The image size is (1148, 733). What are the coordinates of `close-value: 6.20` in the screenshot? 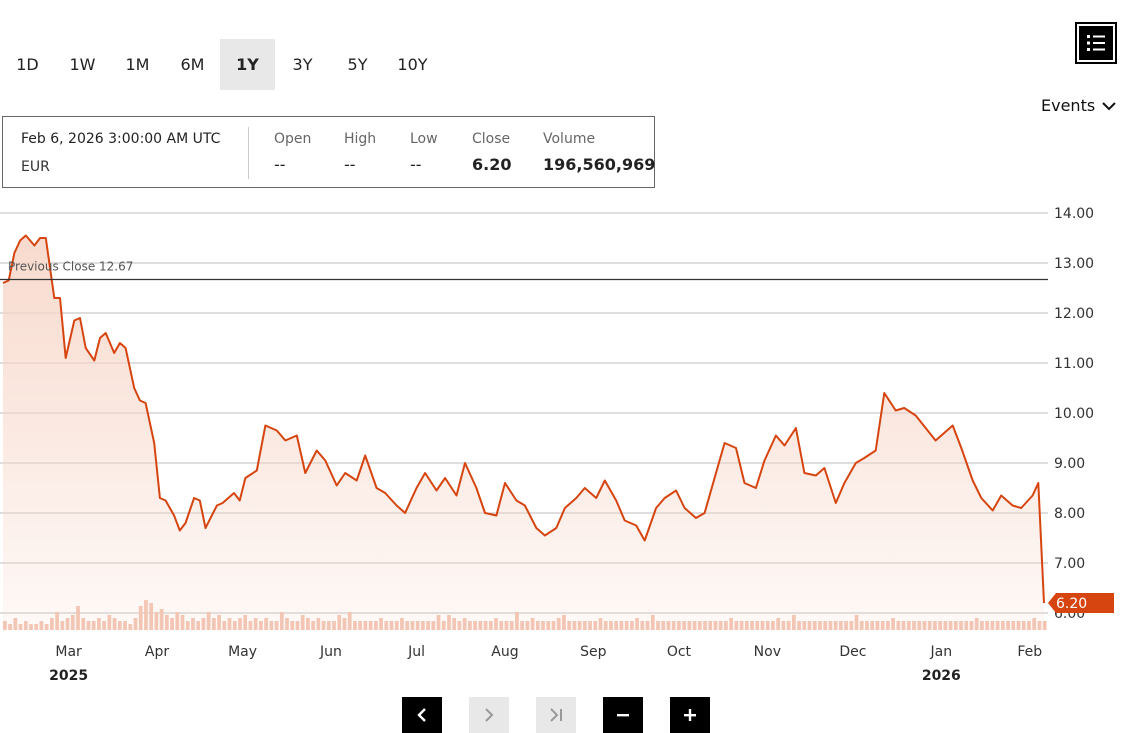 It's located at (492, 164).